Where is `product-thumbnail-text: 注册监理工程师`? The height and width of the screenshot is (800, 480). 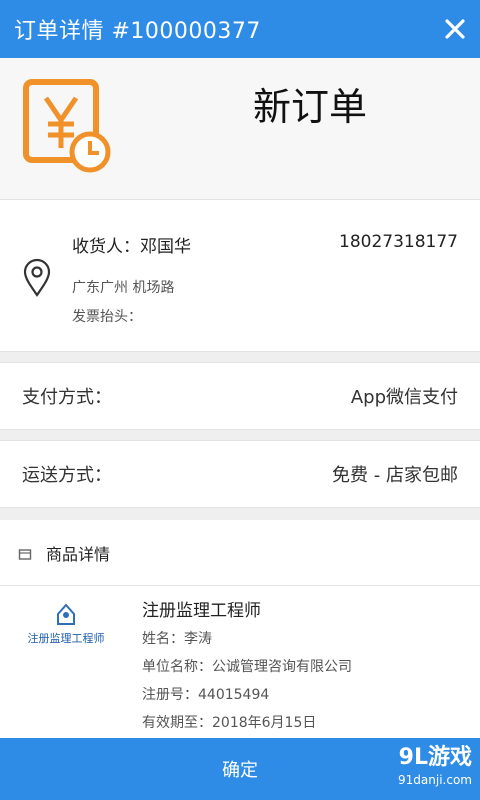
product-thumbnail-text: 注册监理工程师 is located at coordinates (66, 638).